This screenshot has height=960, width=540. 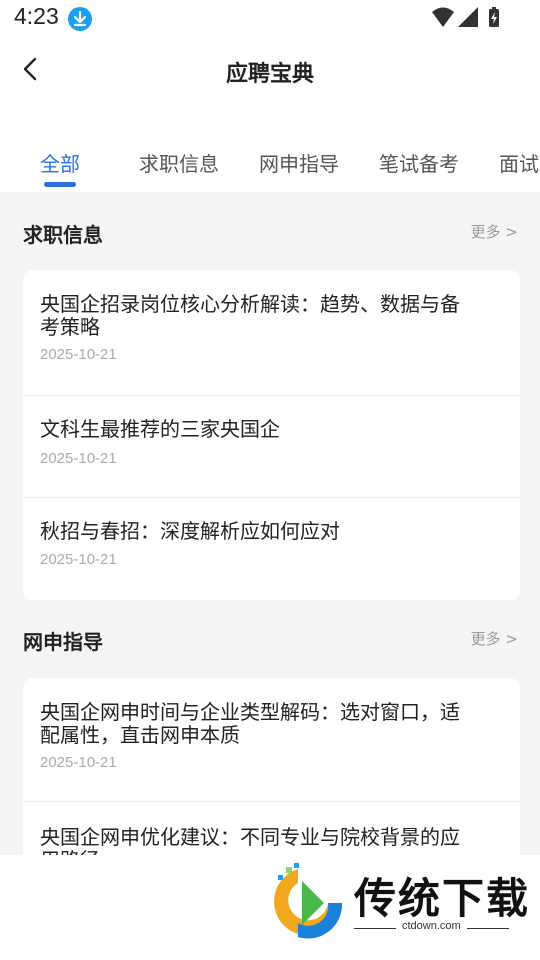 What do you see at coordinates (519, 162) in the screenshot?
I see `tab-interview: 面试` at bounding box center [519, 162].